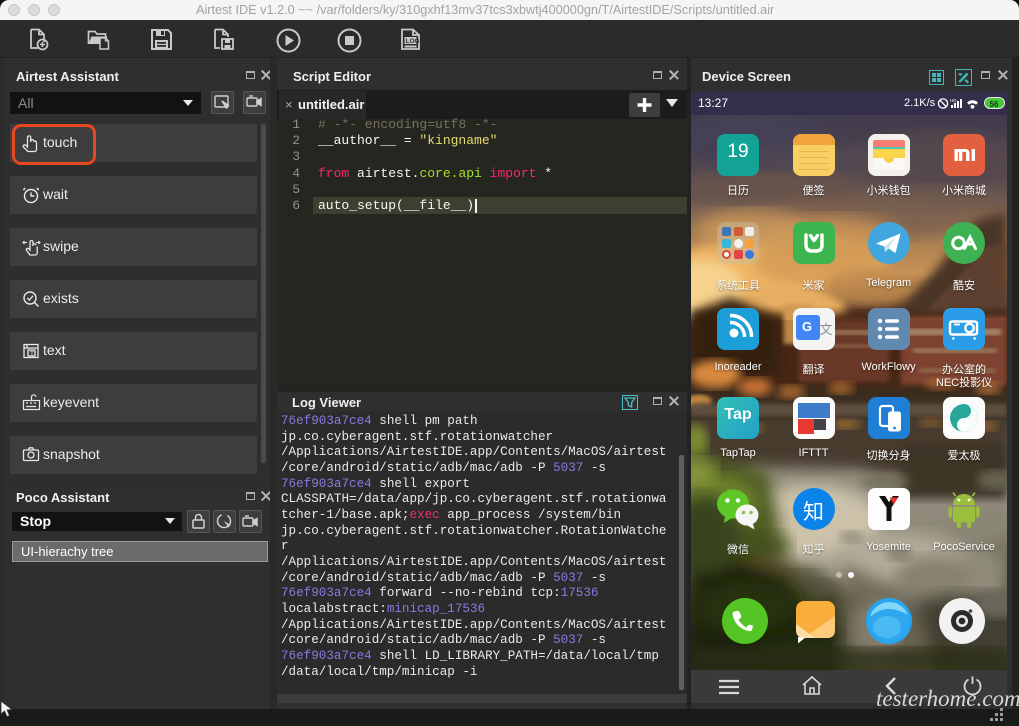 The height and width of the screenshot is (726, 1019). I want to click on svg-text: LOG, so click(413, 41).